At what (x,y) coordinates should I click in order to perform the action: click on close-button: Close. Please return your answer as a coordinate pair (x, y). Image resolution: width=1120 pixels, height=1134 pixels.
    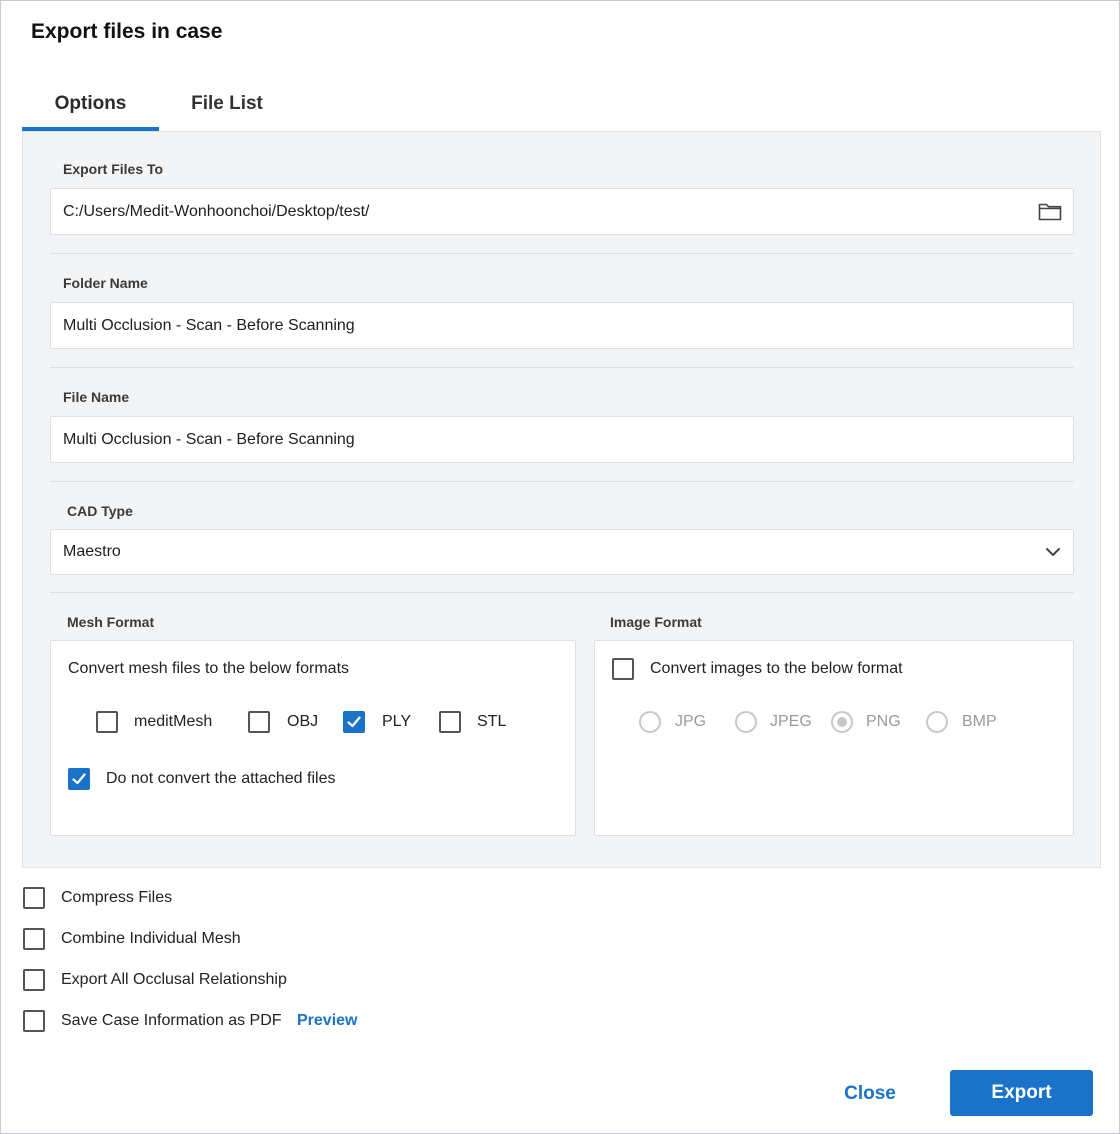
    Looking at the image, I should click on (870, 1094).